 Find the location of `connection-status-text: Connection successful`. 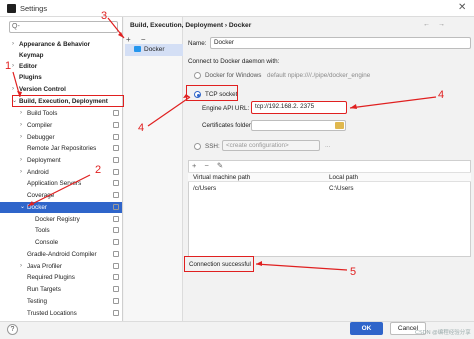

connection-status-text: Connection successful is located at coordinates (220, 264).